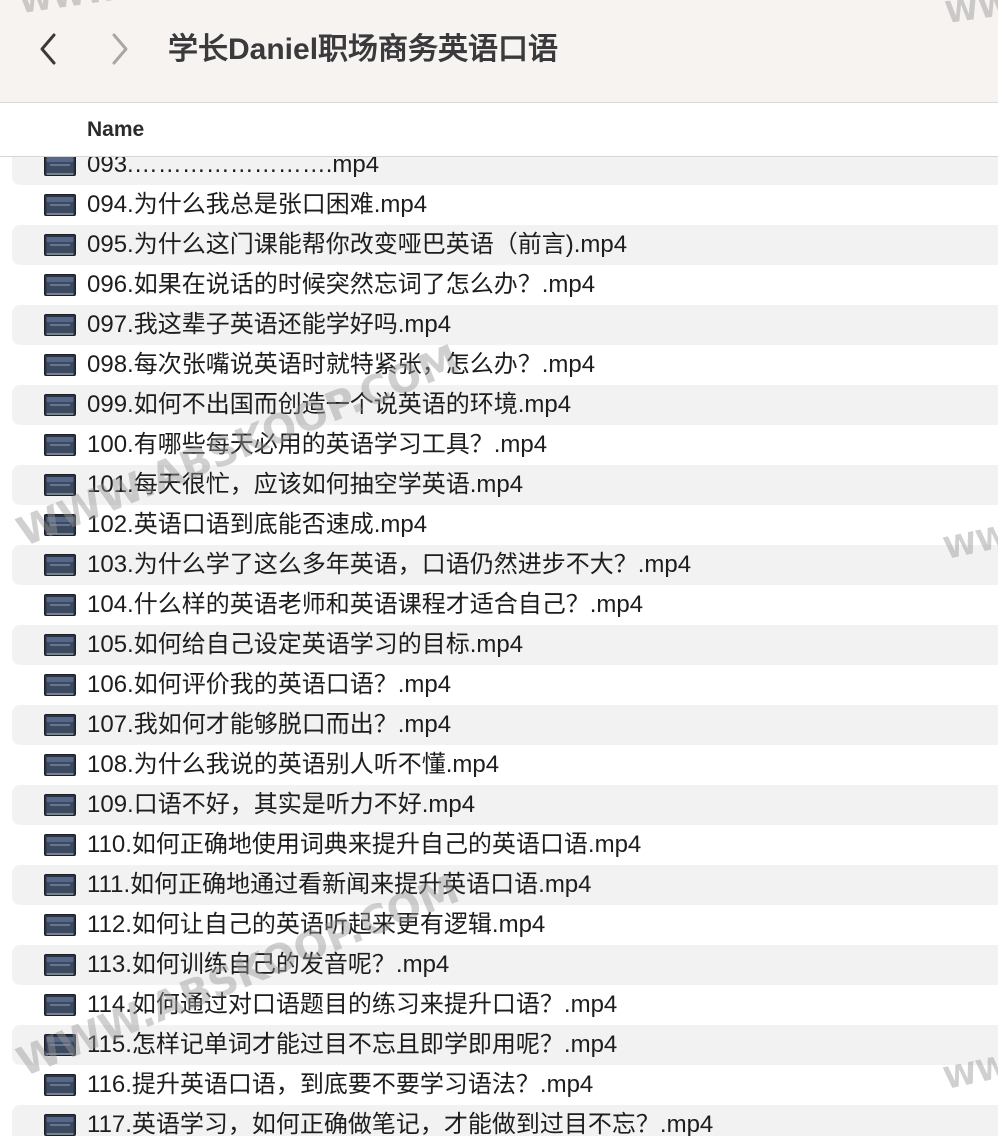 The image size is (998, 1136). What do you see at coordinates (400, 1123) in the screenshot?
I see `file-name: 117.英语学习，如何正确做笔记，才能做到过目不忘？.mp4` at bounding box center [400, 1123].